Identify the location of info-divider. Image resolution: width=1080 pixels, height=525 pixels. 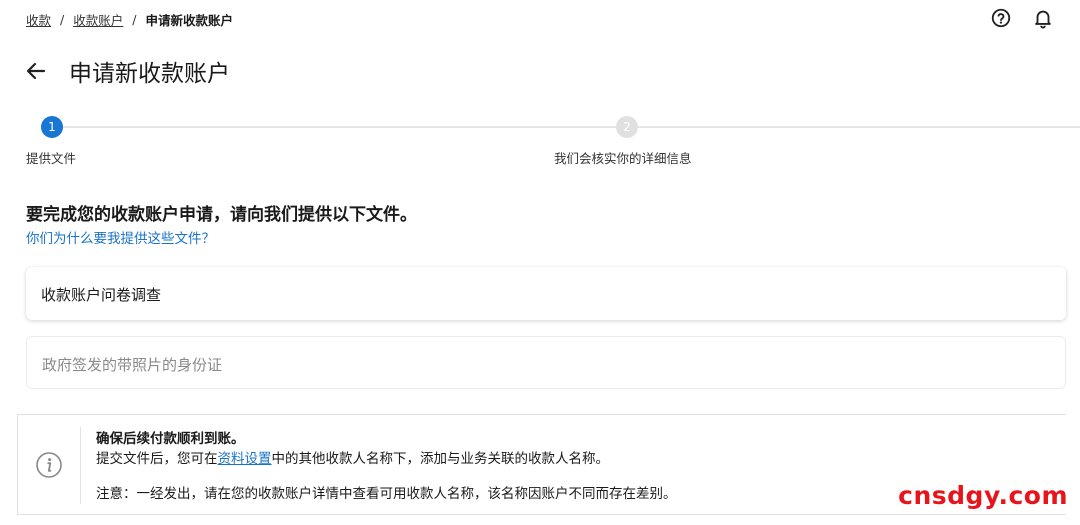
(80, 465).